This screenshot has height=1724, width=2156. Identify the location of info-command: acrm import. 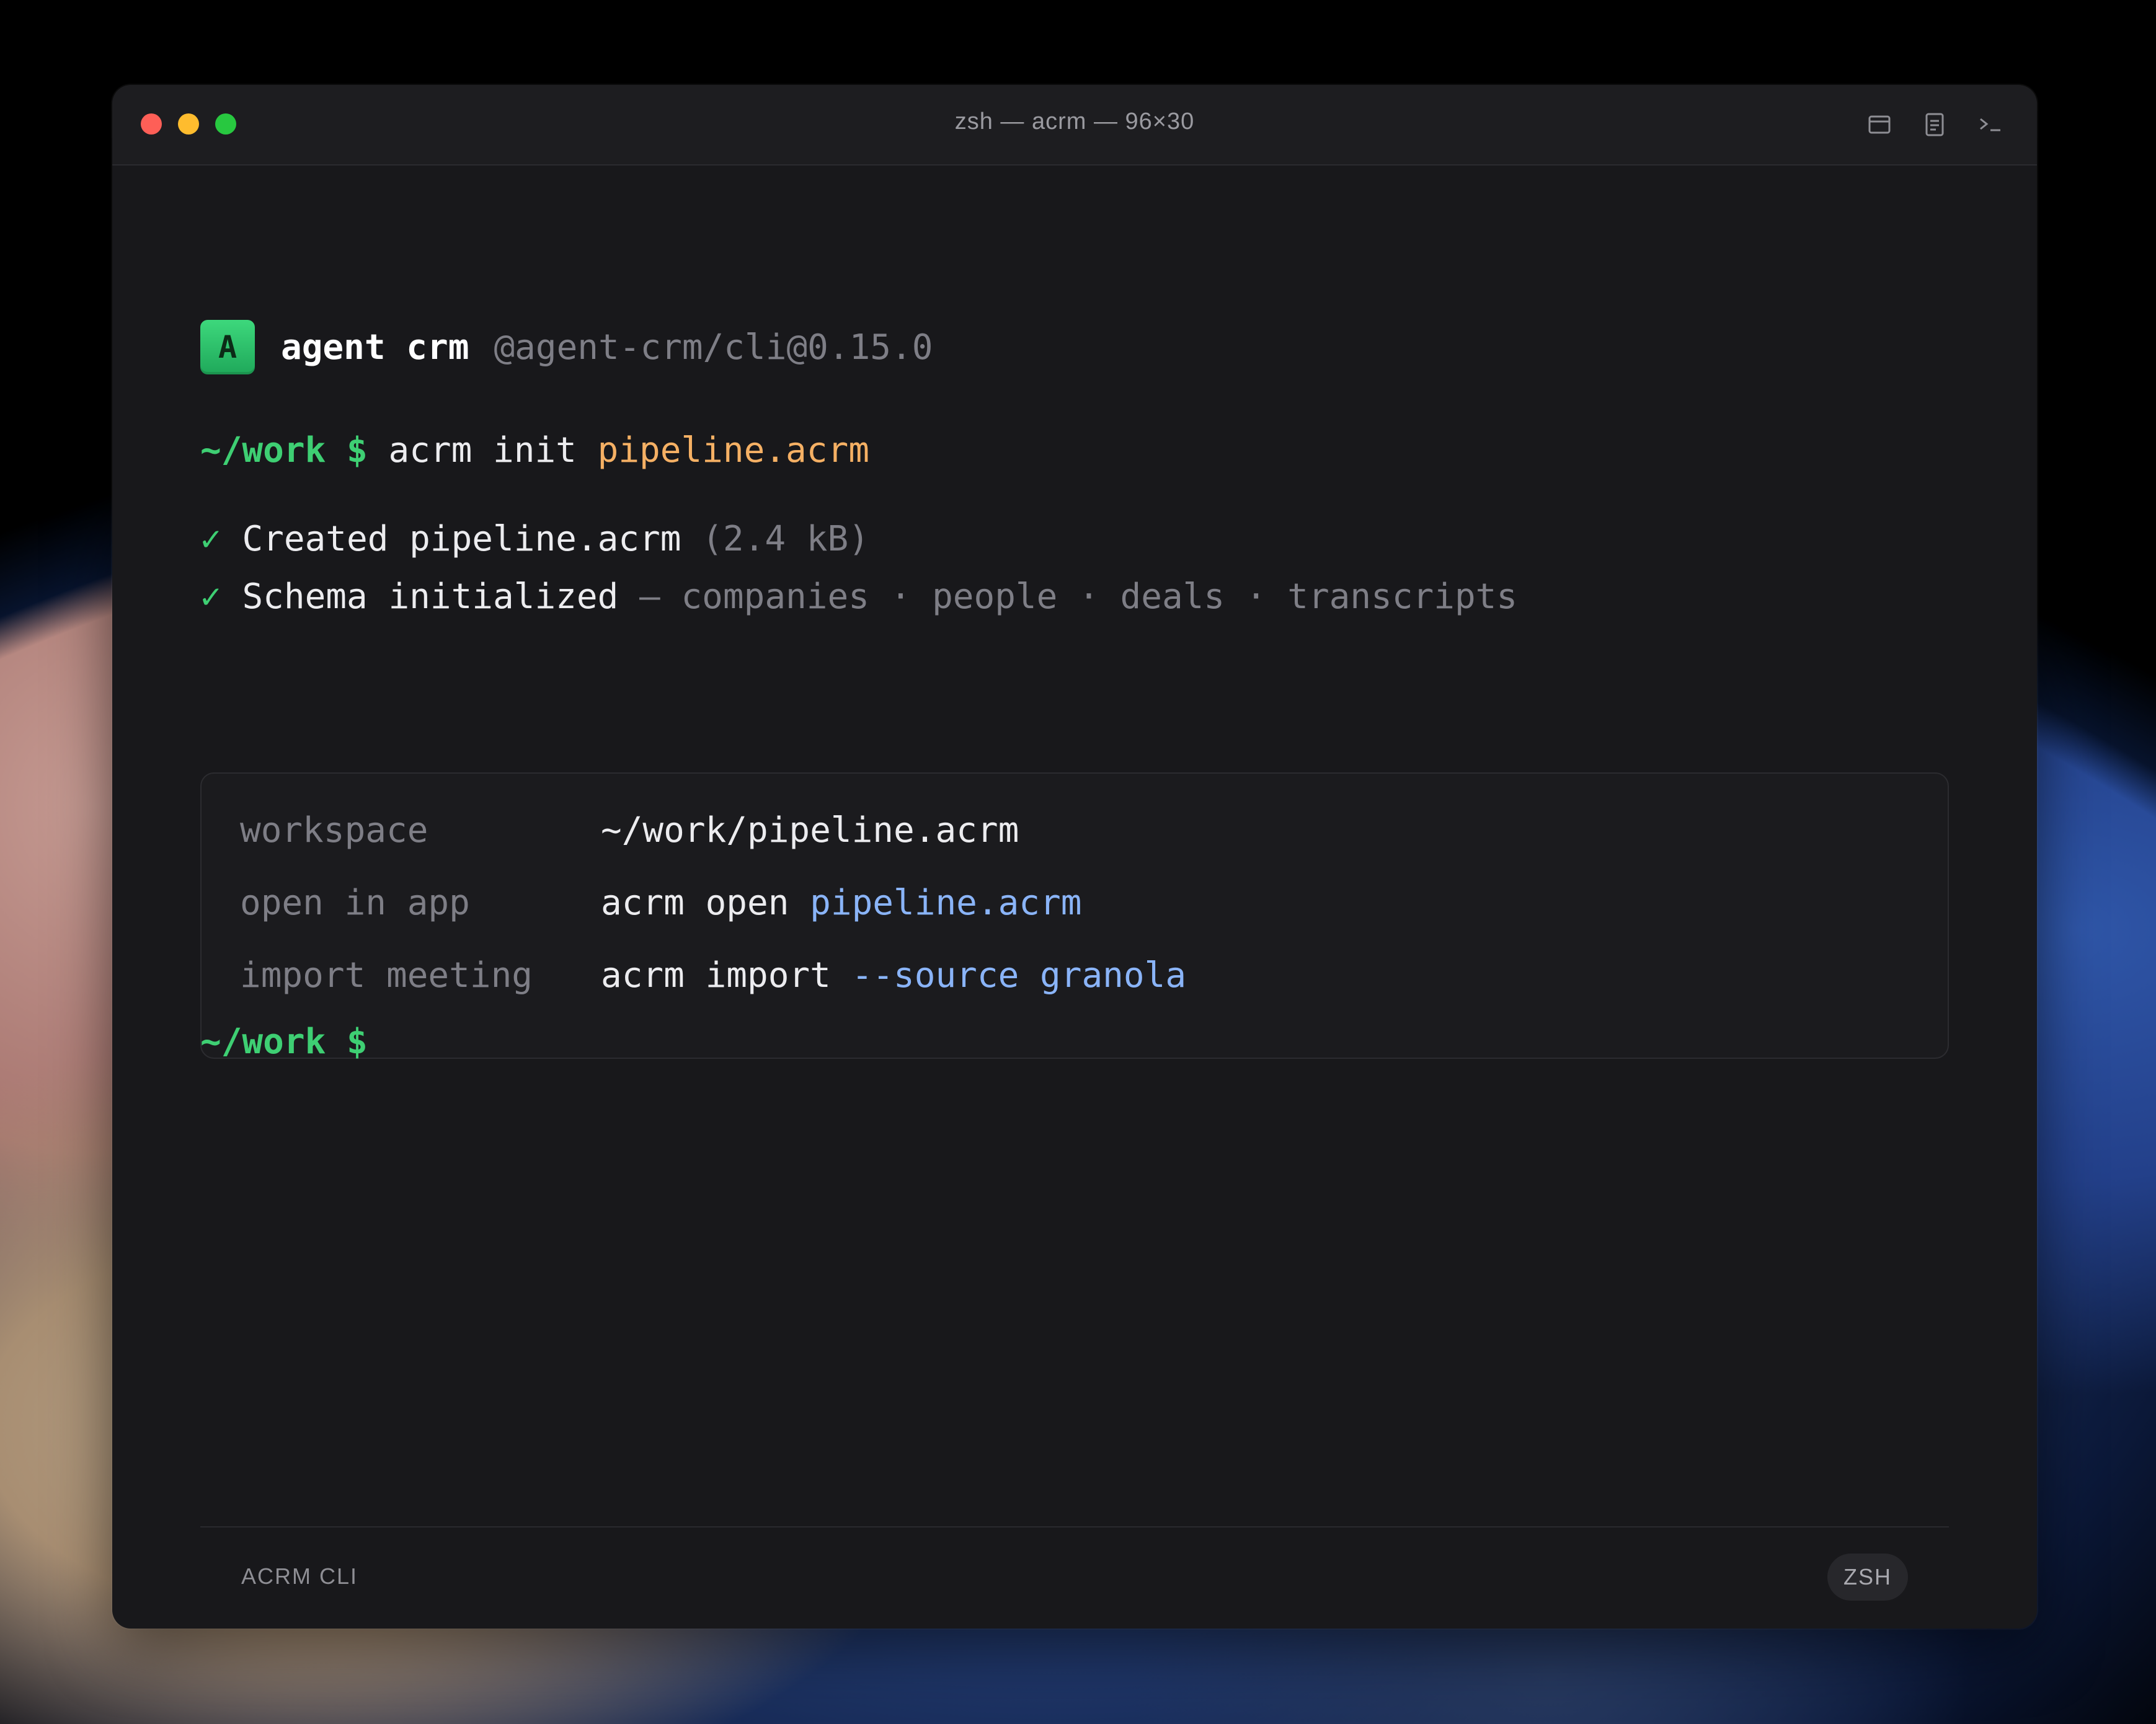
(716, 975).